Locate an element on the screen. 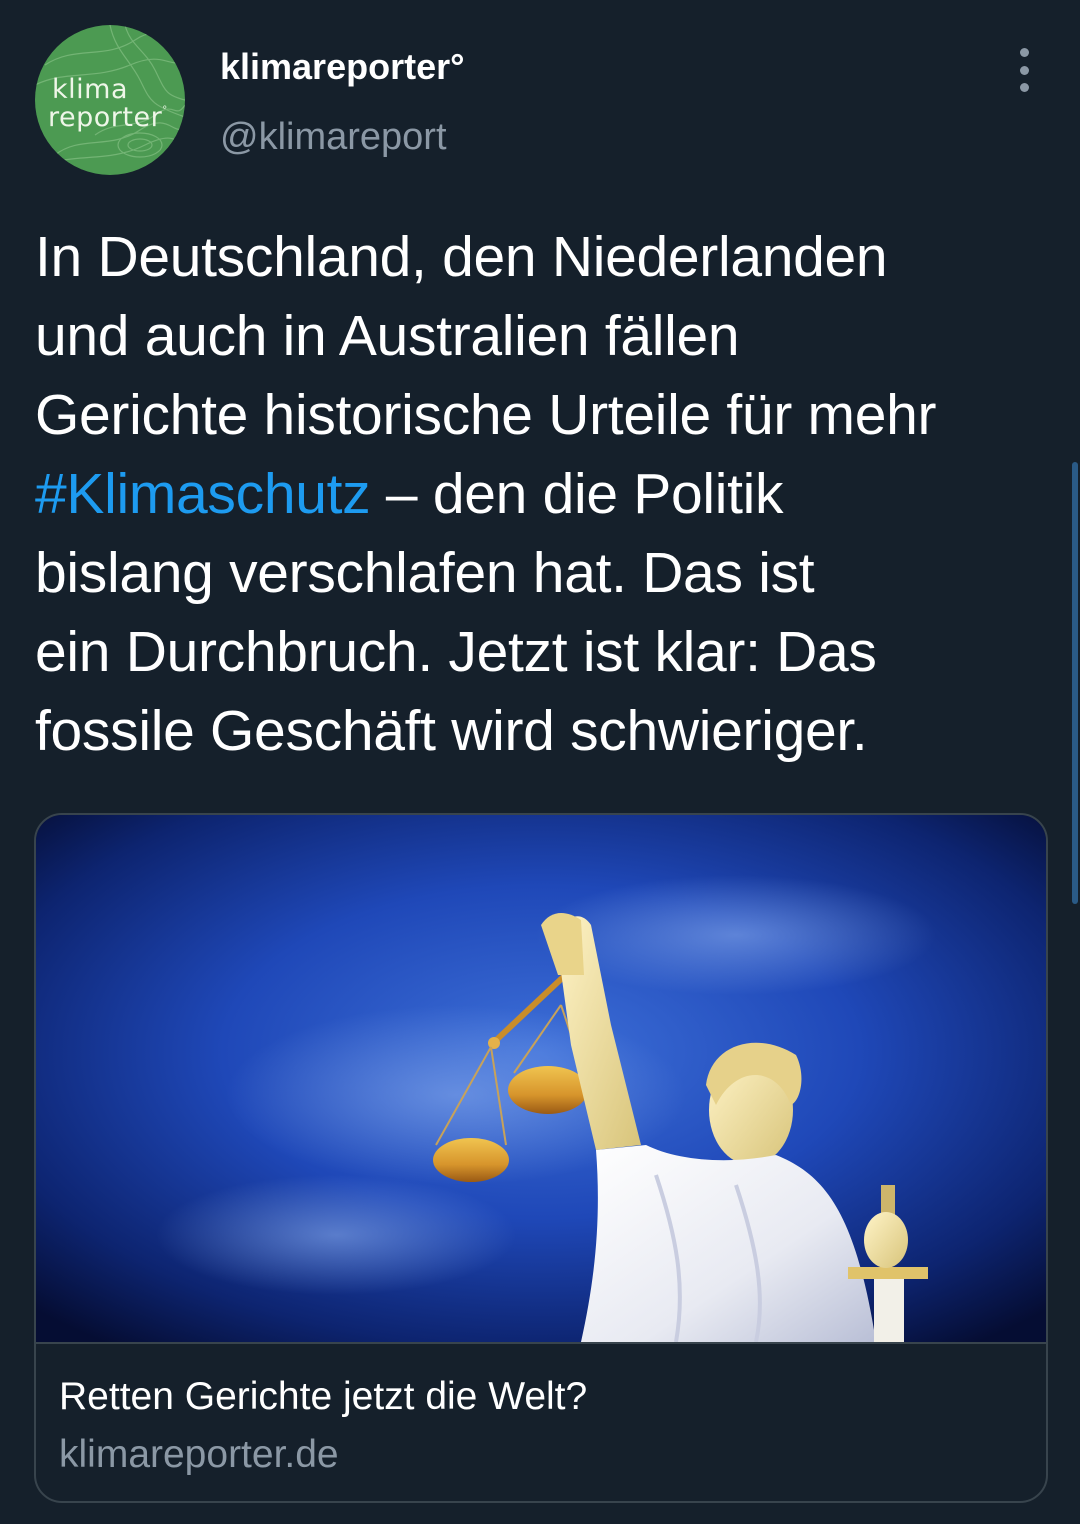  card-title: Retten Gerichte jetzt die Welt? is located at coordinates (323, 1397).